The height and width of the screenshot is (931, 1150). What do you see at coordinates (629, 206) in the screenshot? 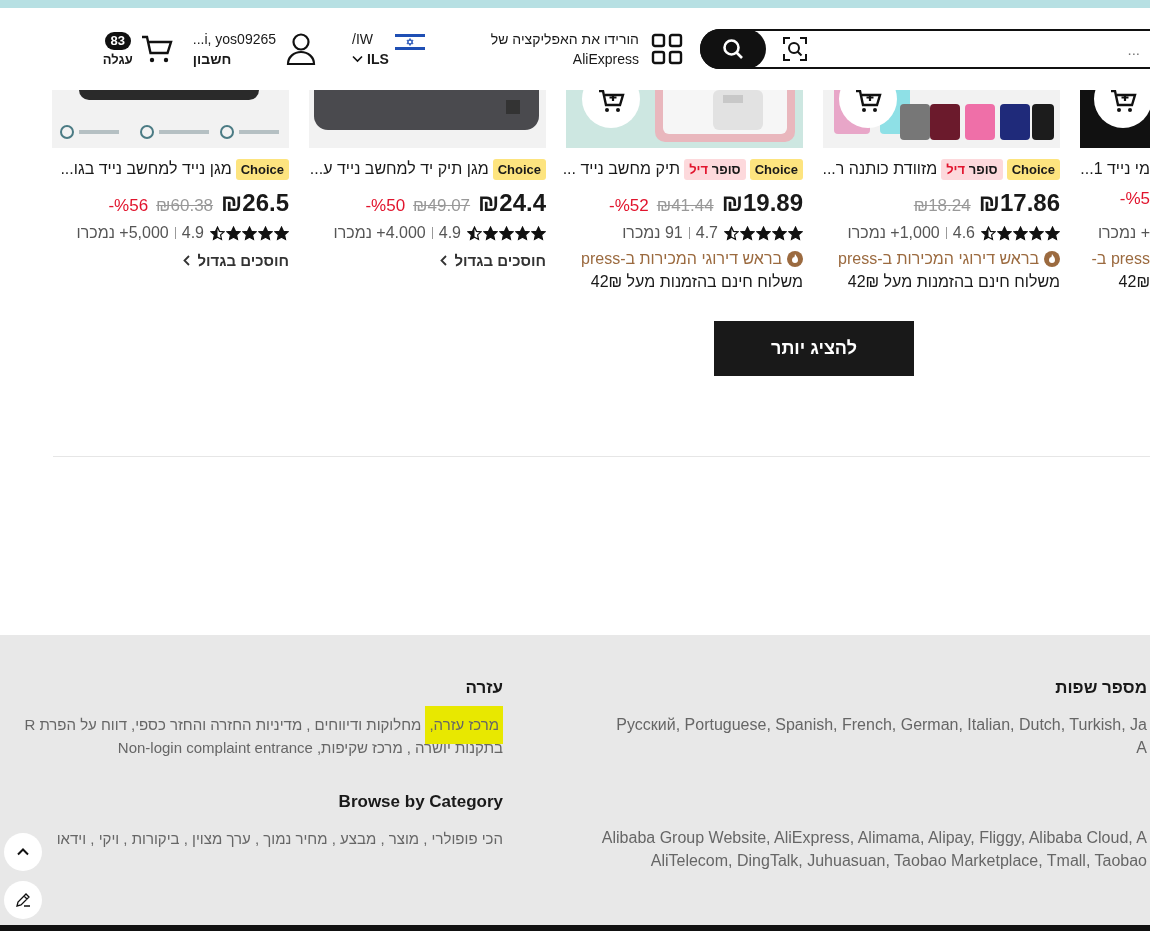
I see `discount: -%52` at bounding box center [629, 206].